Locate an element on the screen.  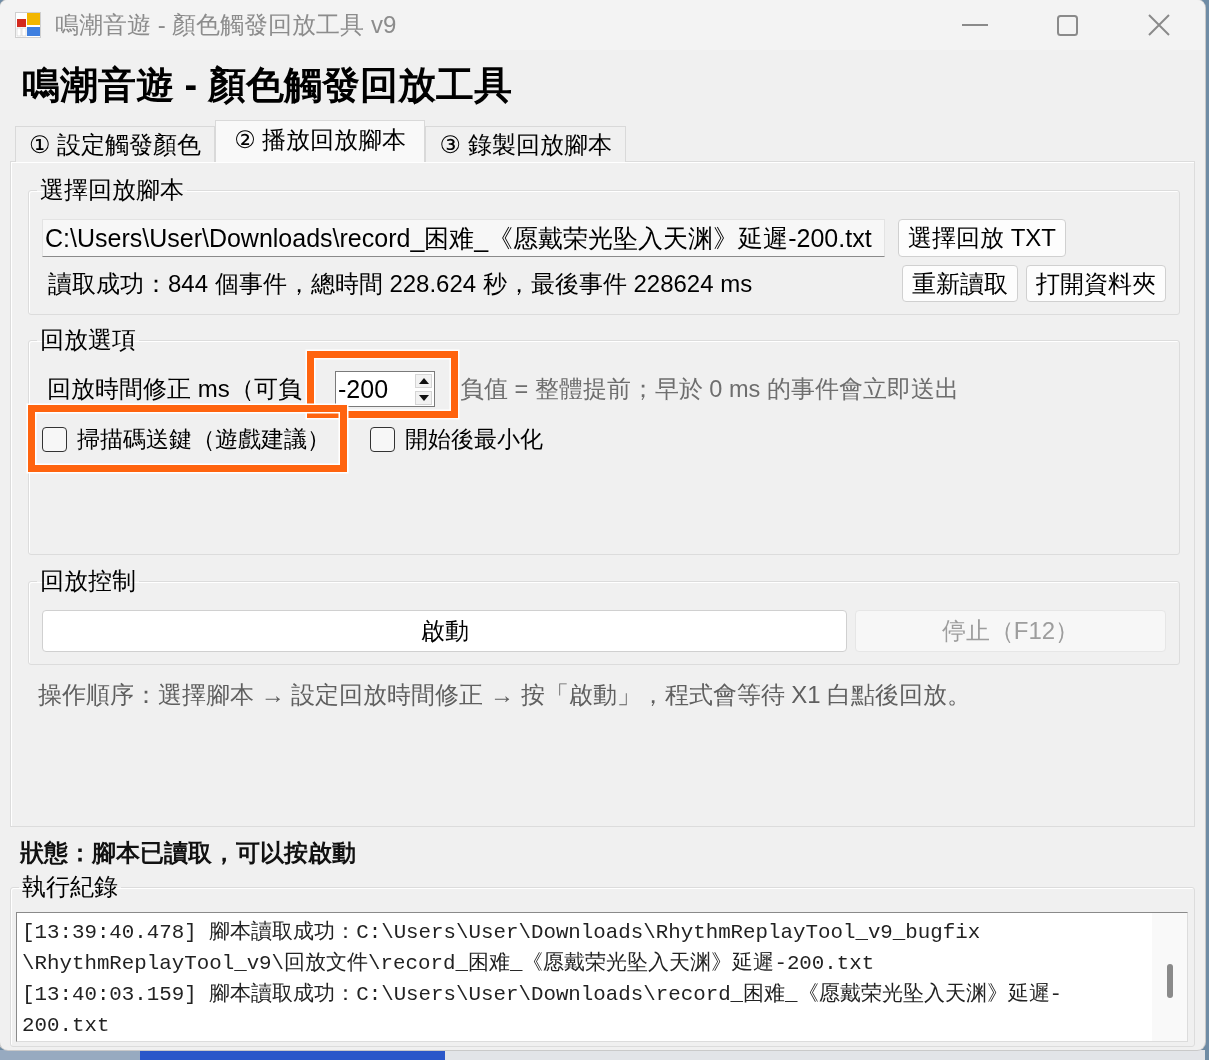
log-line: [13:39:40.478] 腳本讀取成功：C:\Users\User\Downloads\RhythmReplayTool_v9_bugfix is located at coordinates (502, 932).